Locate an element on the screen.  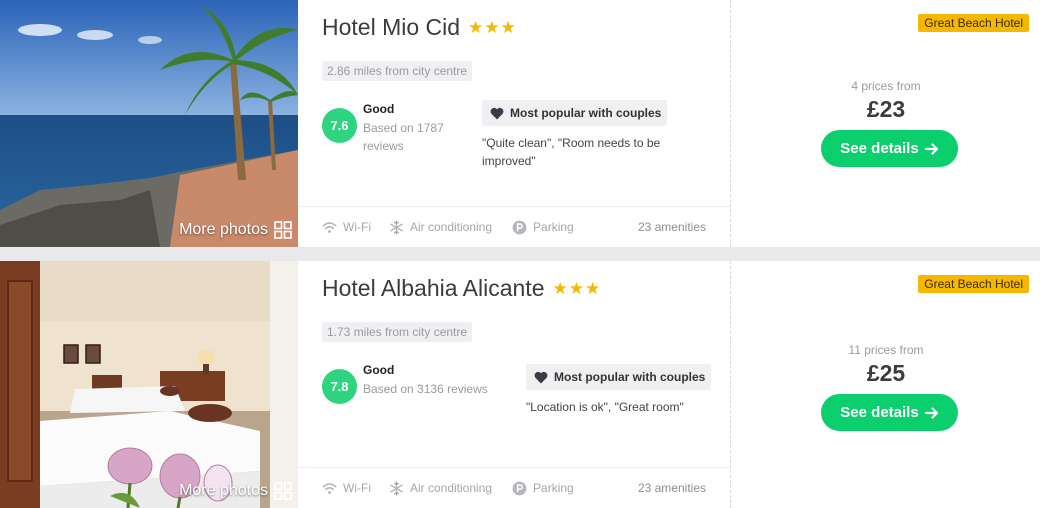
prices-from-label: 11 prices from is located at coordinates (886, 350).